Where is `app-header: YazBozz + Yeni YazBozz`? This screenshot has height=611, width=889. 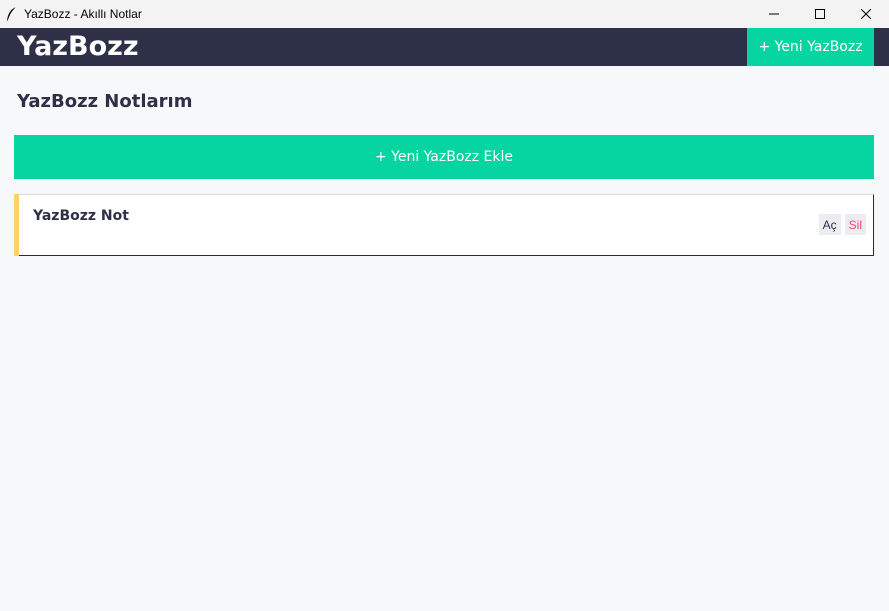 app-header: YazBozz + Yeni YazBozz is located at coordinates (444, 47).